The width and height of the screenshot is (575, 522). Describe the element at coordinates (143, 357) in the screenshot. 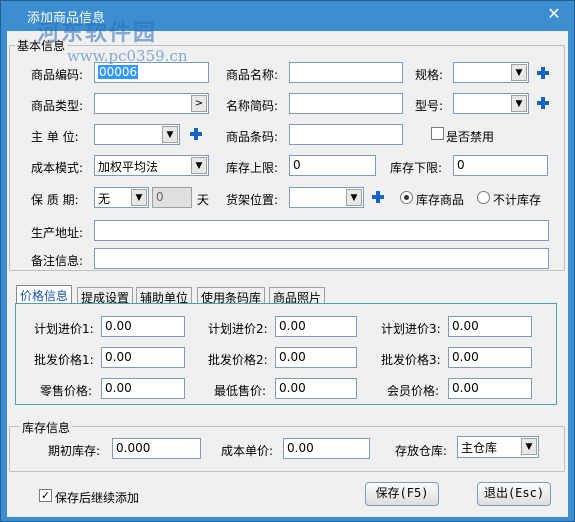

I see `wholesale1-input: 0.00` at that location.